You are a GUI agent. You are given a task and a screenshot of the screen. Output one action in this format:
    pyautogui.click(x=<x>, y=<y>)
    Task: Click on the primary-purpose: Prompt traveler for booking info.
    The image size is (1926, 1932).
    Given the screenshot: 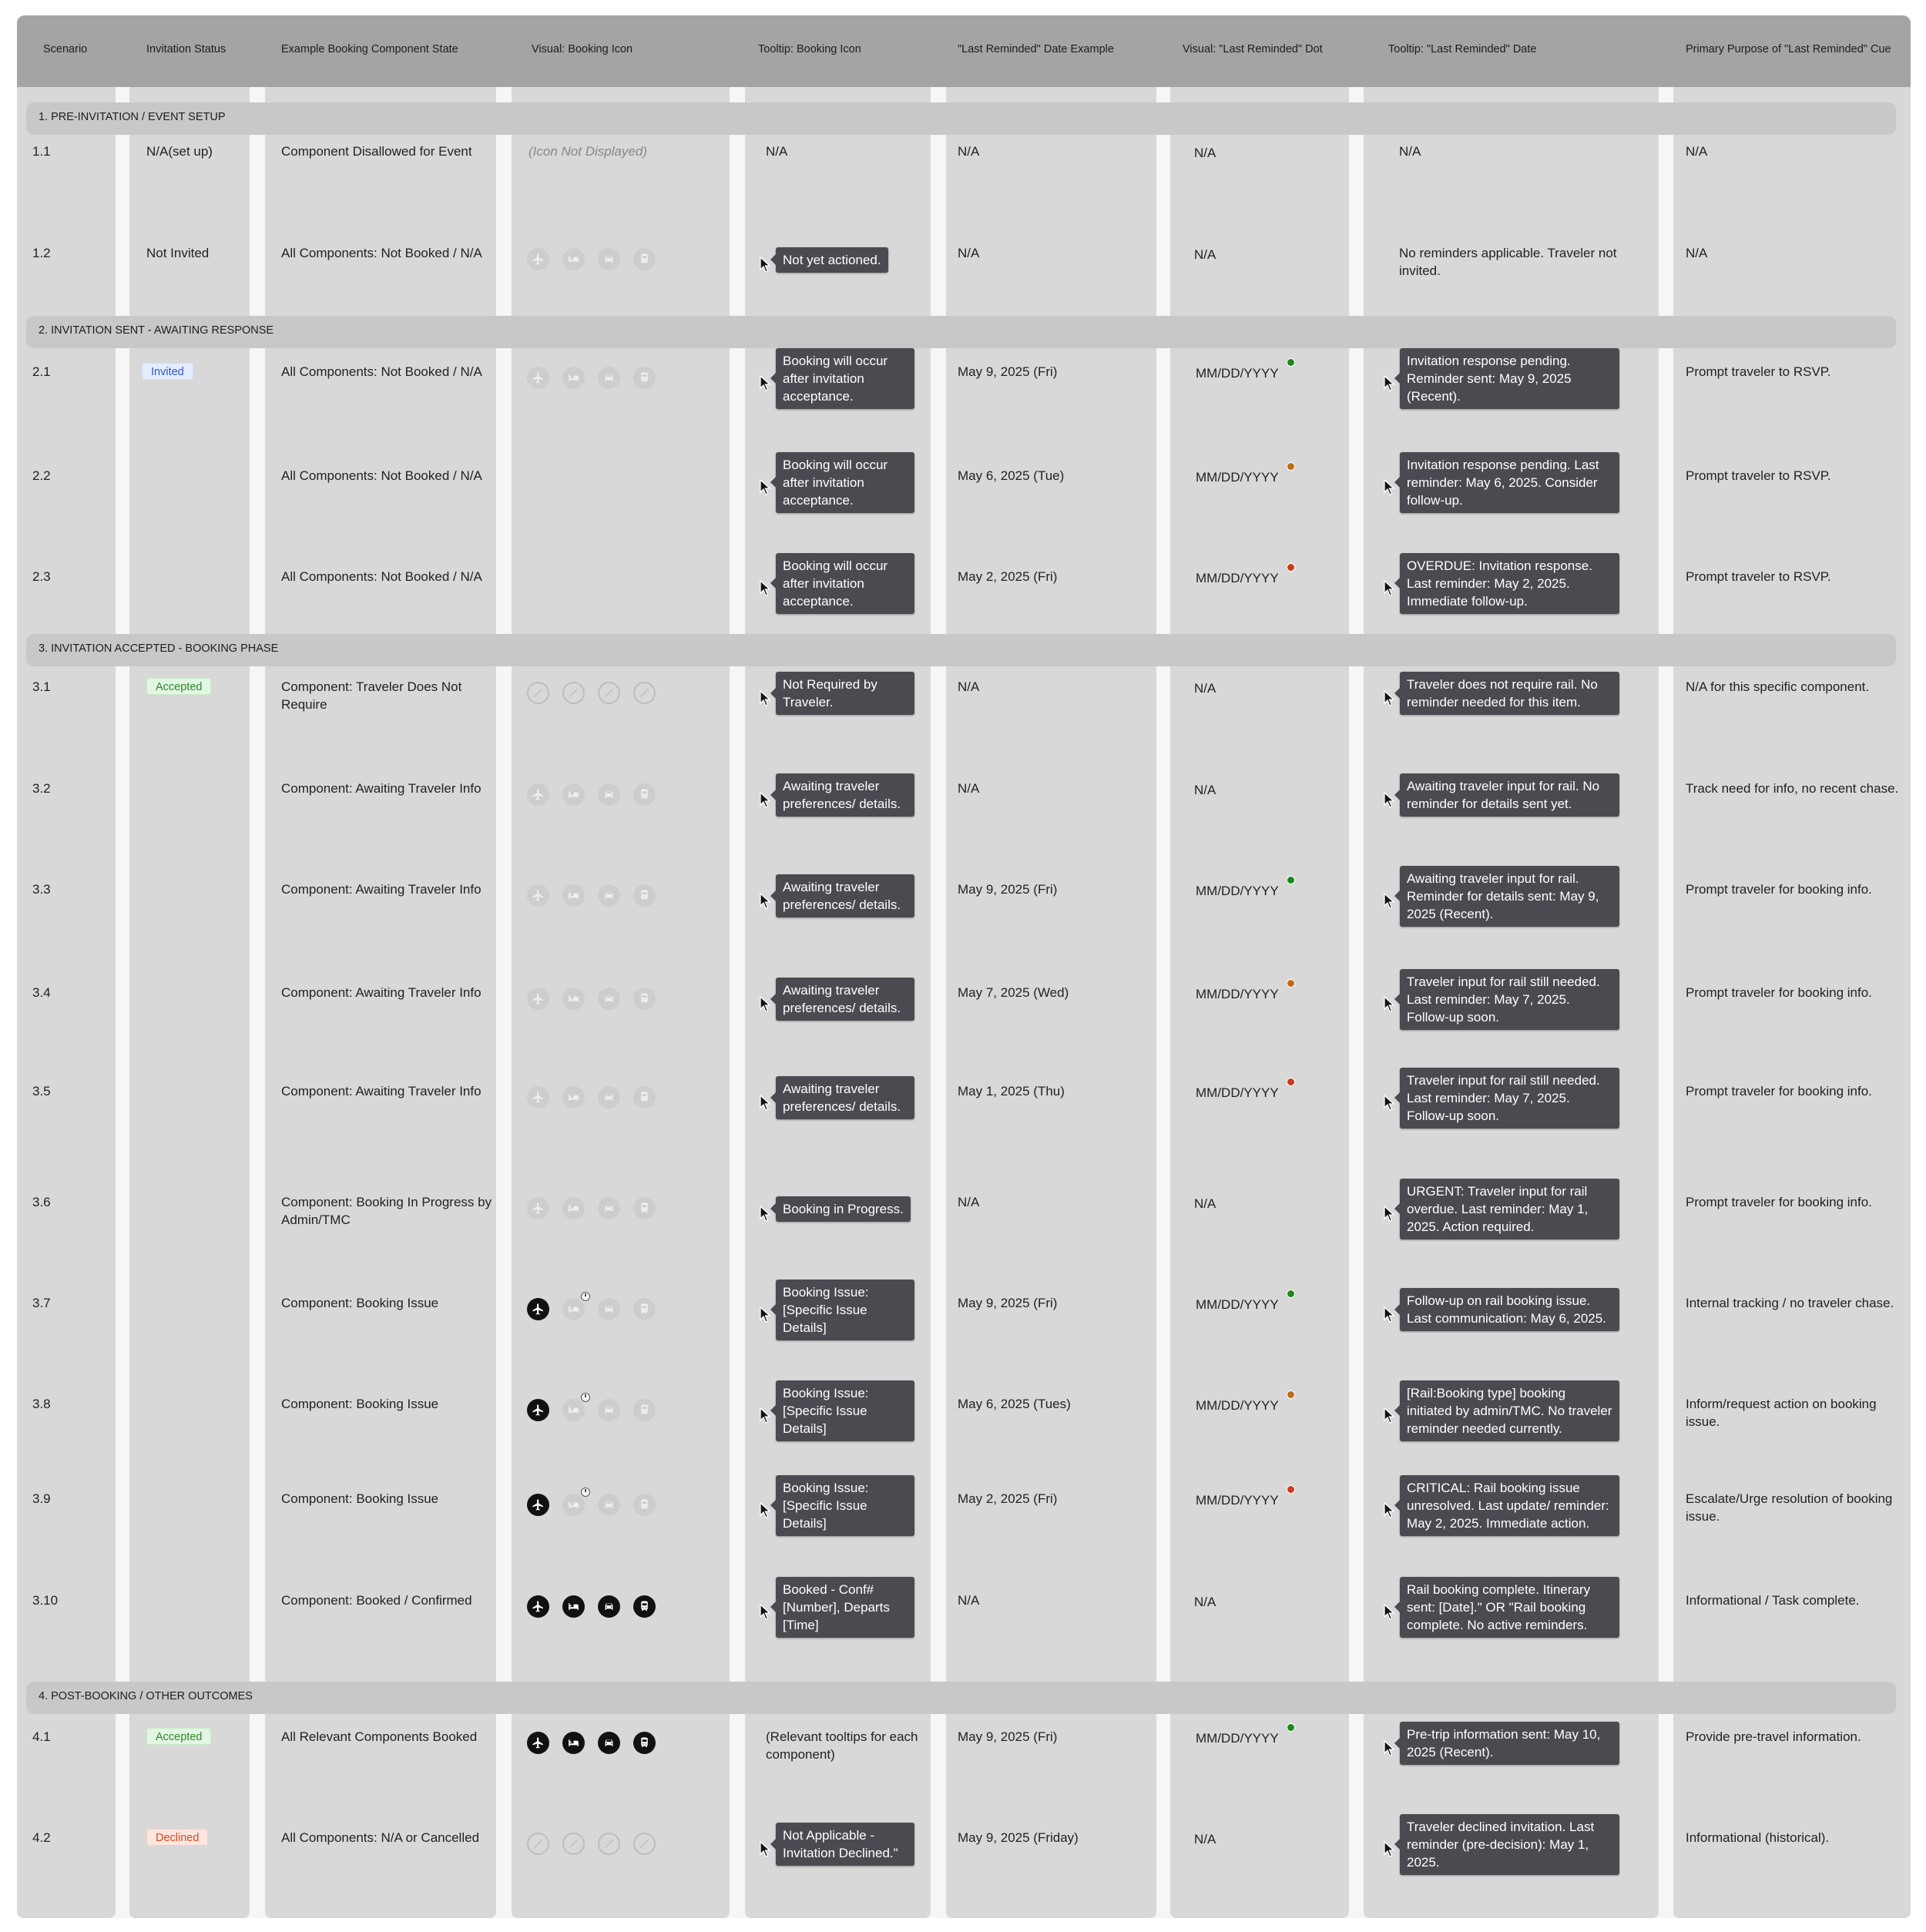 What is the action you would take?
    pyautogui.click(x=1779, y=1091)
    